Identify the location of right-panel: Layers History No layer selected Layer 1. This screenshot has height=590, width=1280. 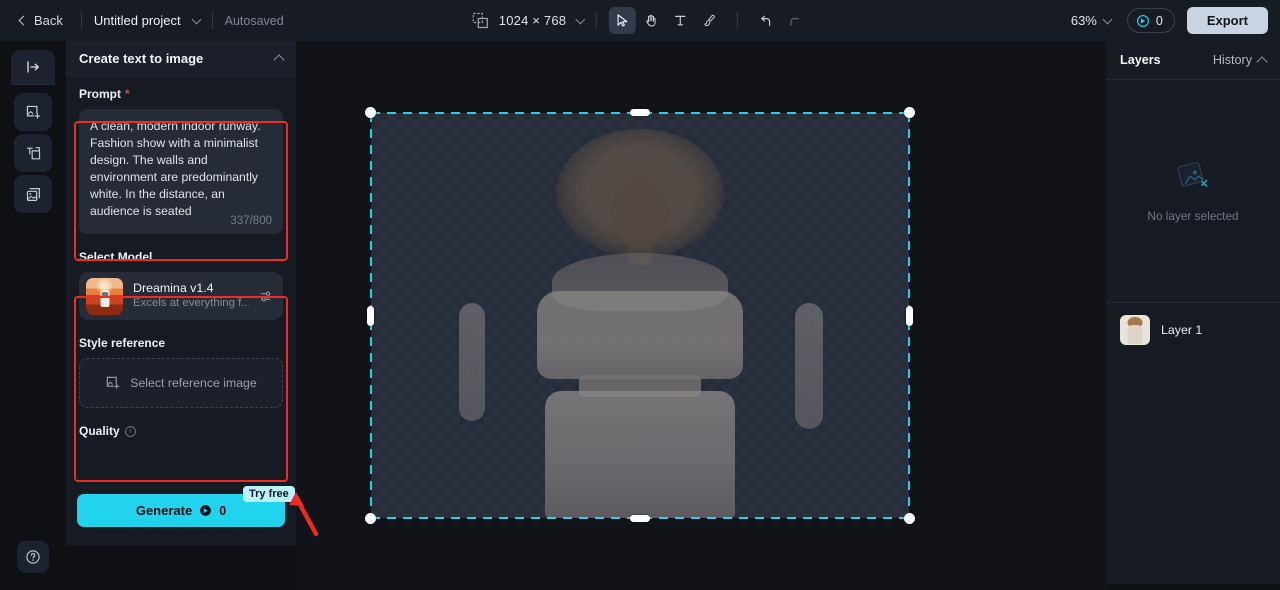
(1193, 312).